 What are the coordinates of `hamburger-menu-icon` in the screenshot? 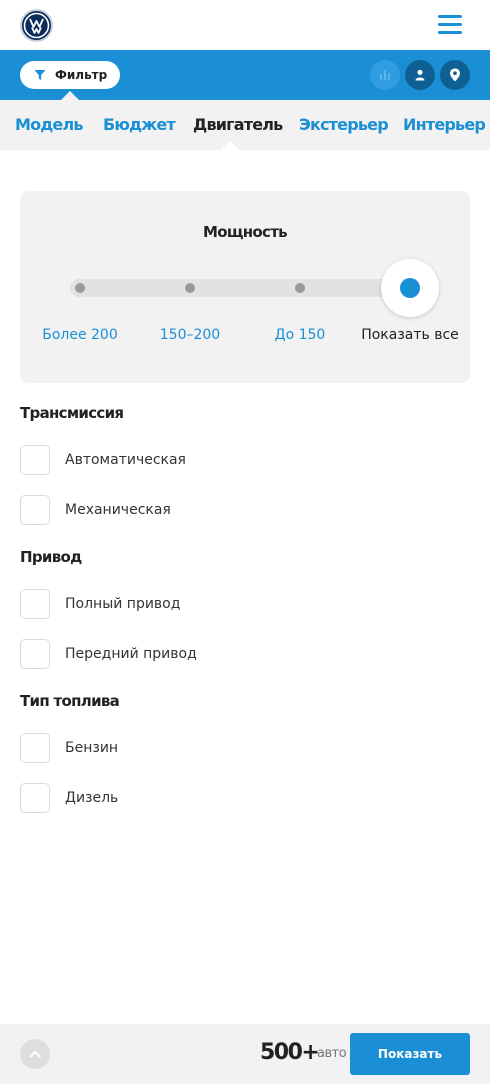 It's located at (450, 25).